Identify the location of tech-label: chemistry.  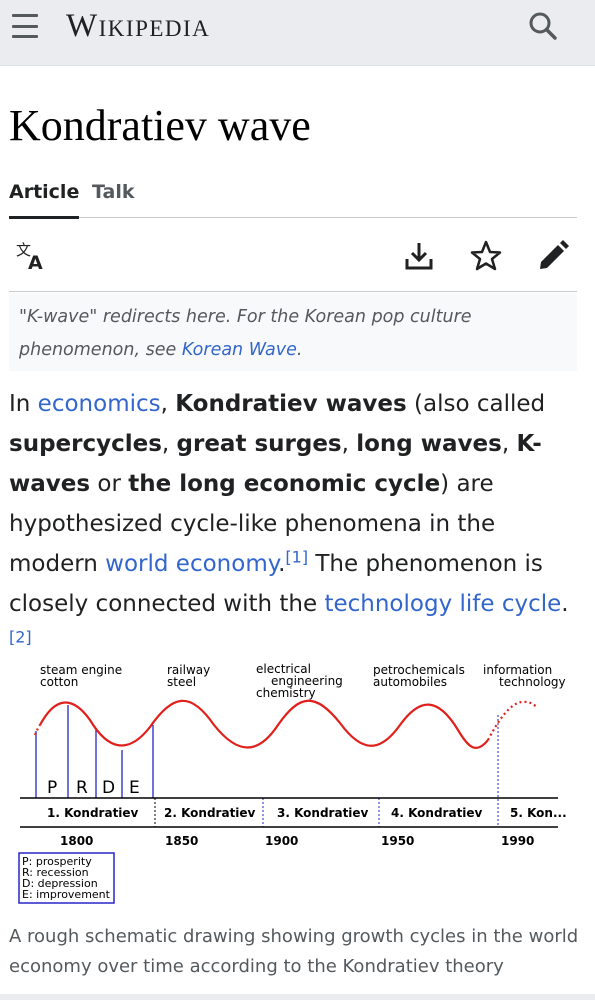
(286, 693).